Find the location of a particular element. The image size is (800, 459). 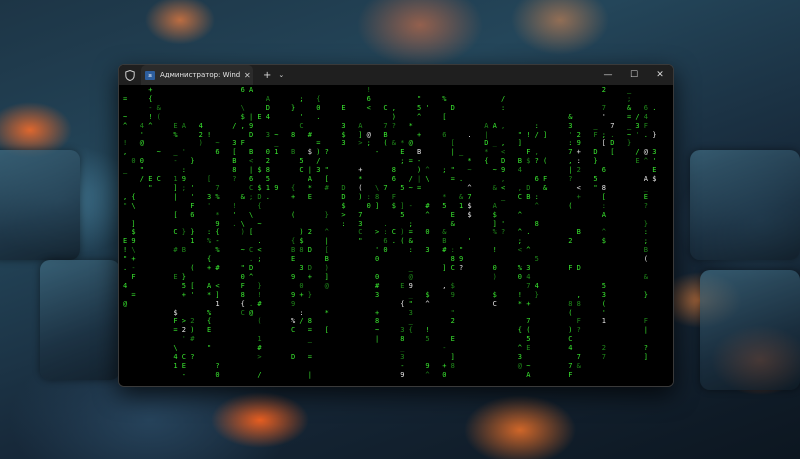

matrix-glyph: " is located at coordinates (360, 241).